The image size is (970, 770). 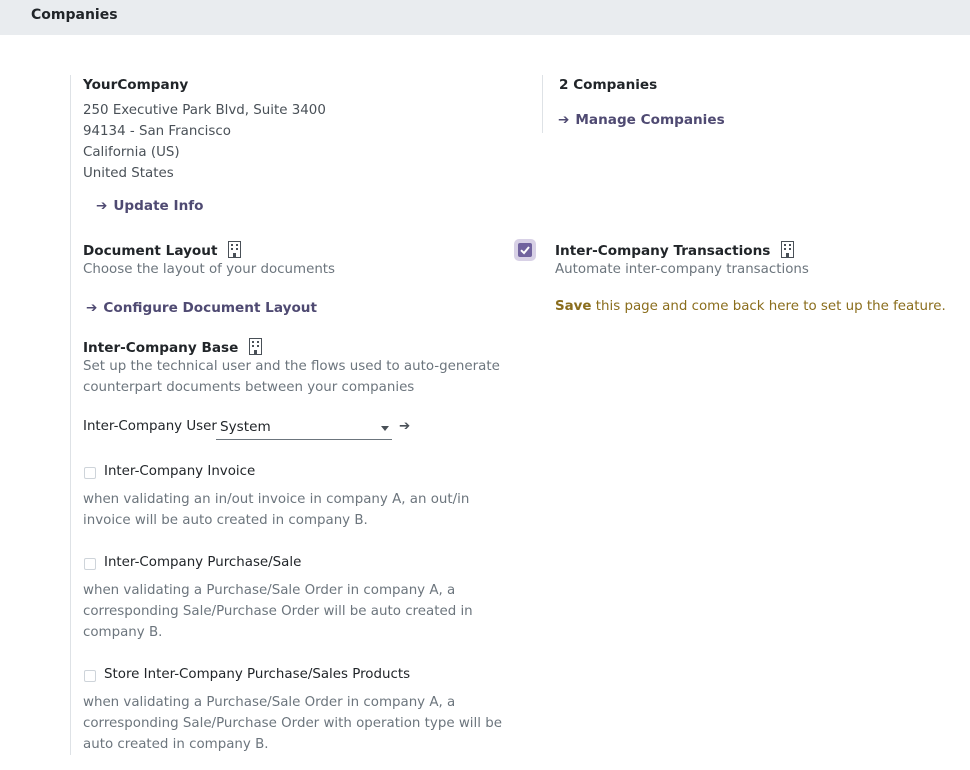 I want to click on inter-company-user-value: System, so click(x=245, y=427).